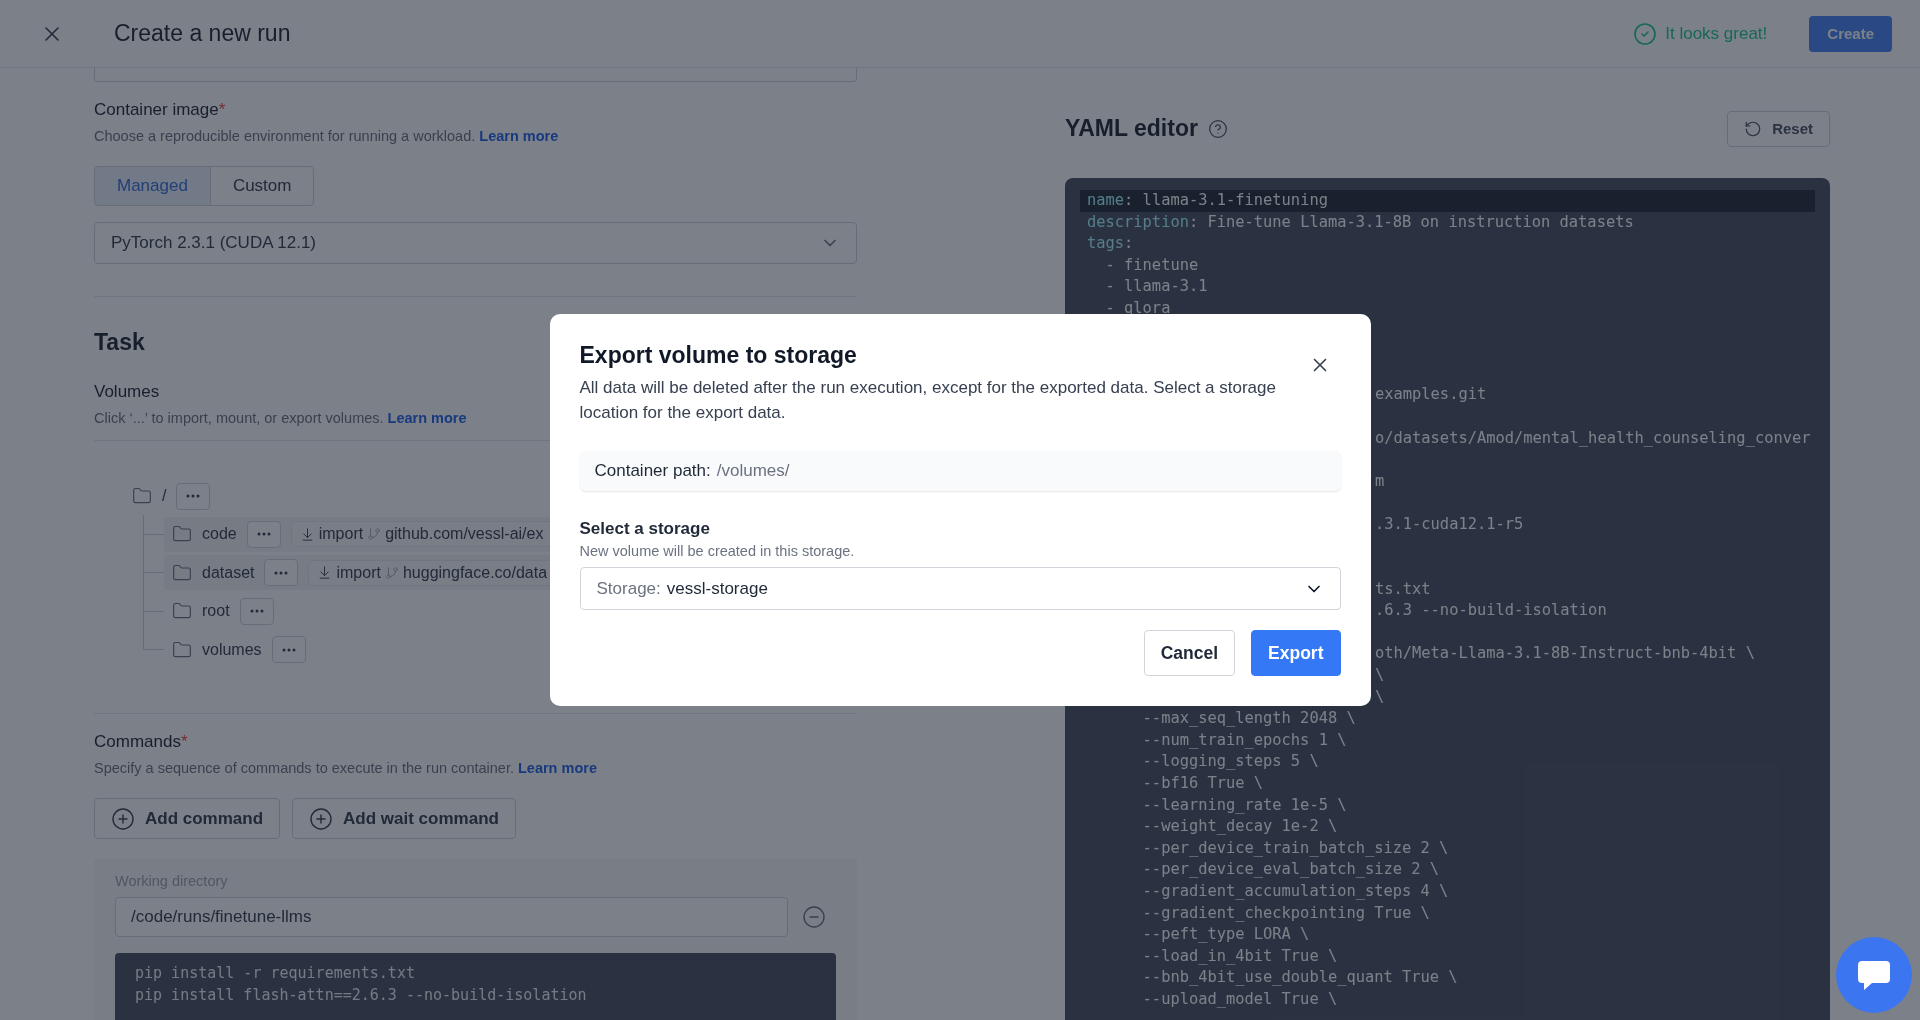 This screenshot has height=1020, width=1920. What do you see at coordinates (1152, 265) in the screenshot?
I see `code-line: - finetune` at bounding box center [1152, 265].